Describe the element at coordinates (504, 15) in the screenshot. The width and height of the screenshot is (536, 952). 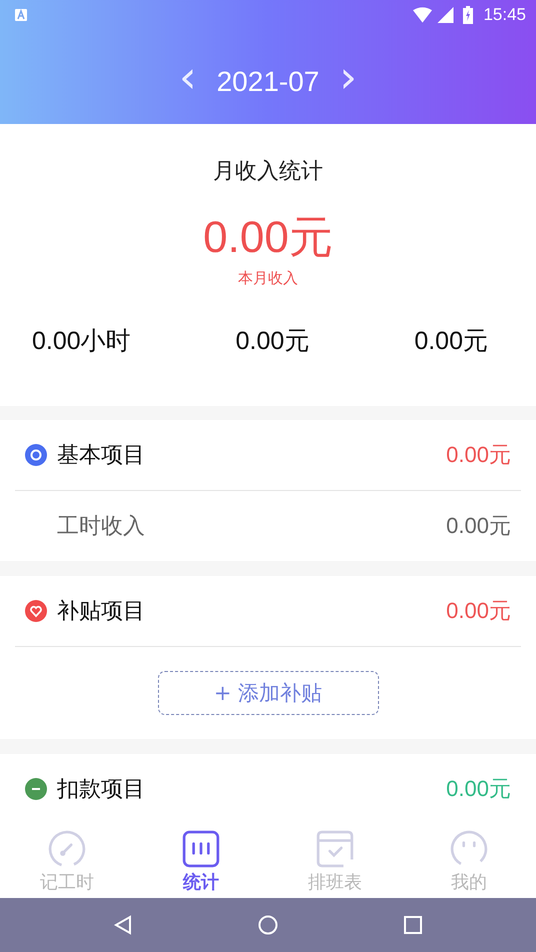
I see `status-time: 15:45` at that location.